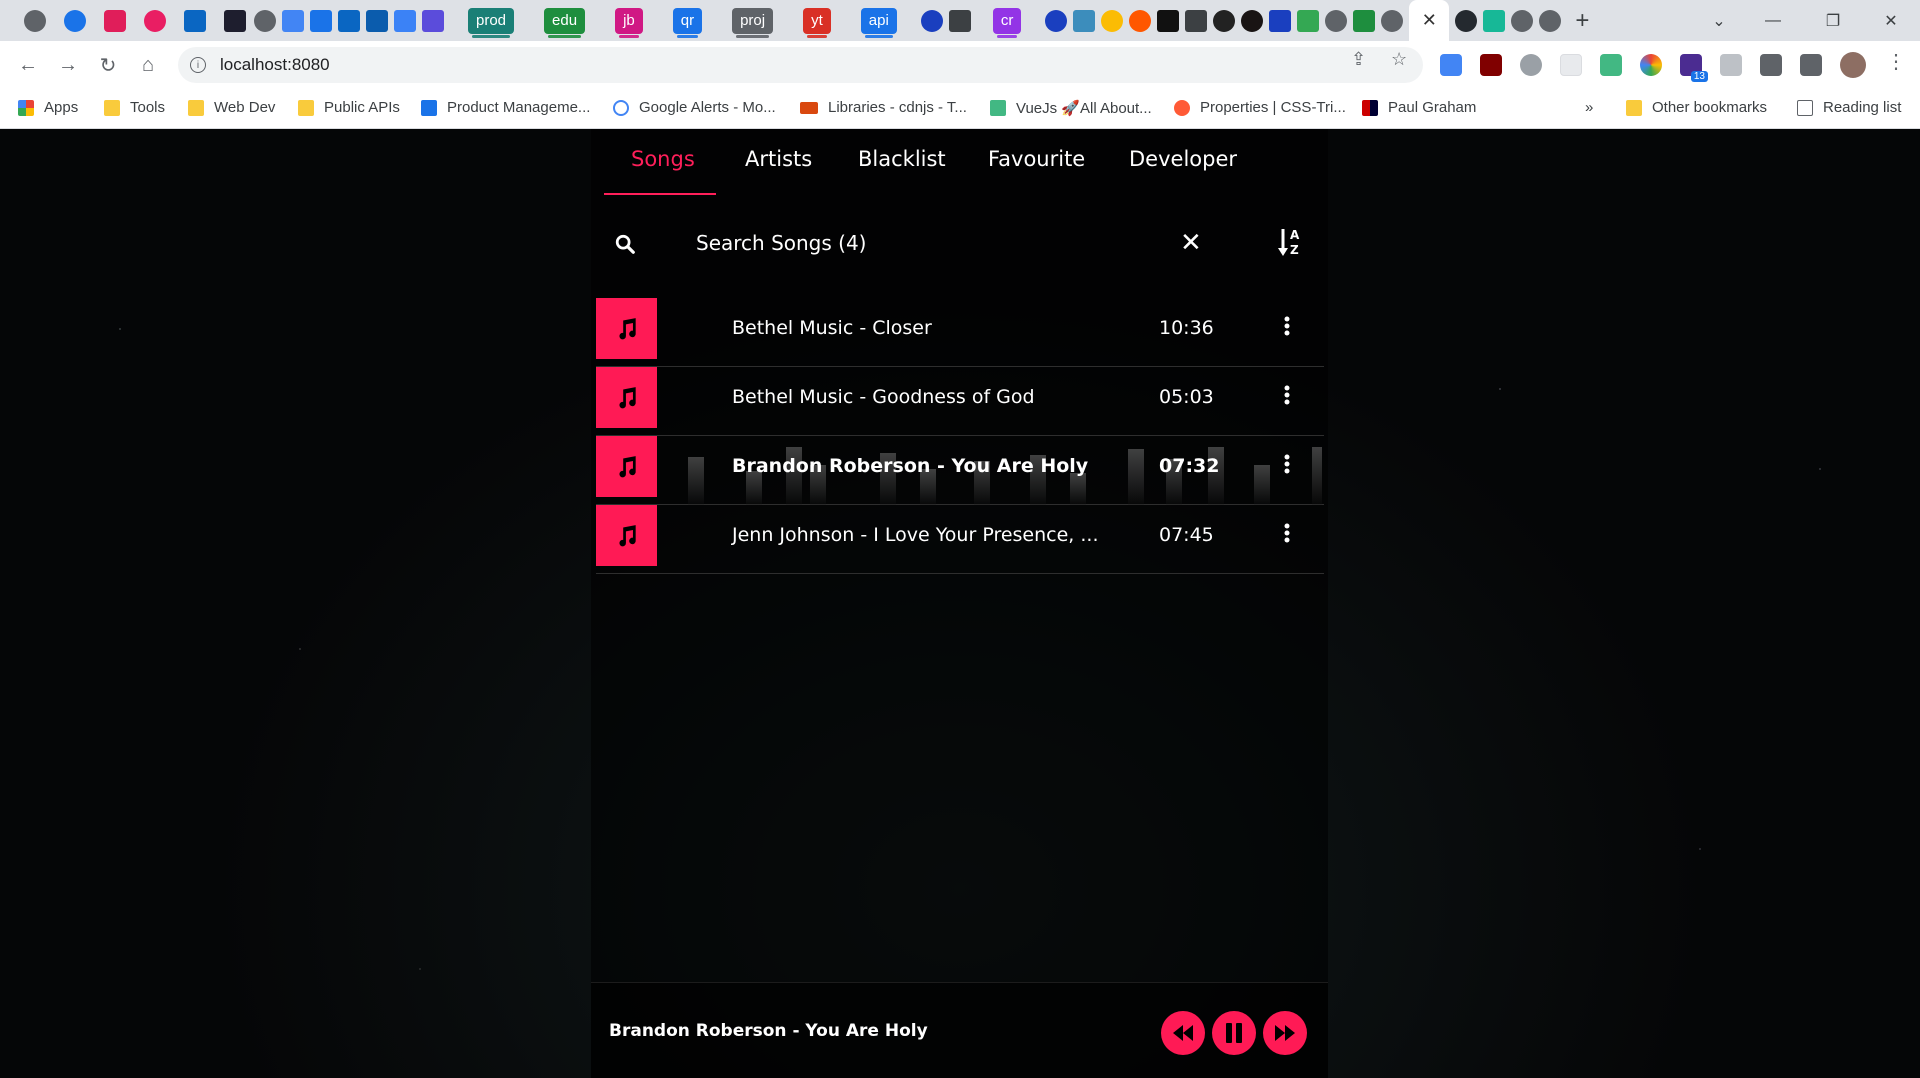  Describe the element at coordinates (1531, 65) in the screenshot. I see `settings-extension-icon` at that location.